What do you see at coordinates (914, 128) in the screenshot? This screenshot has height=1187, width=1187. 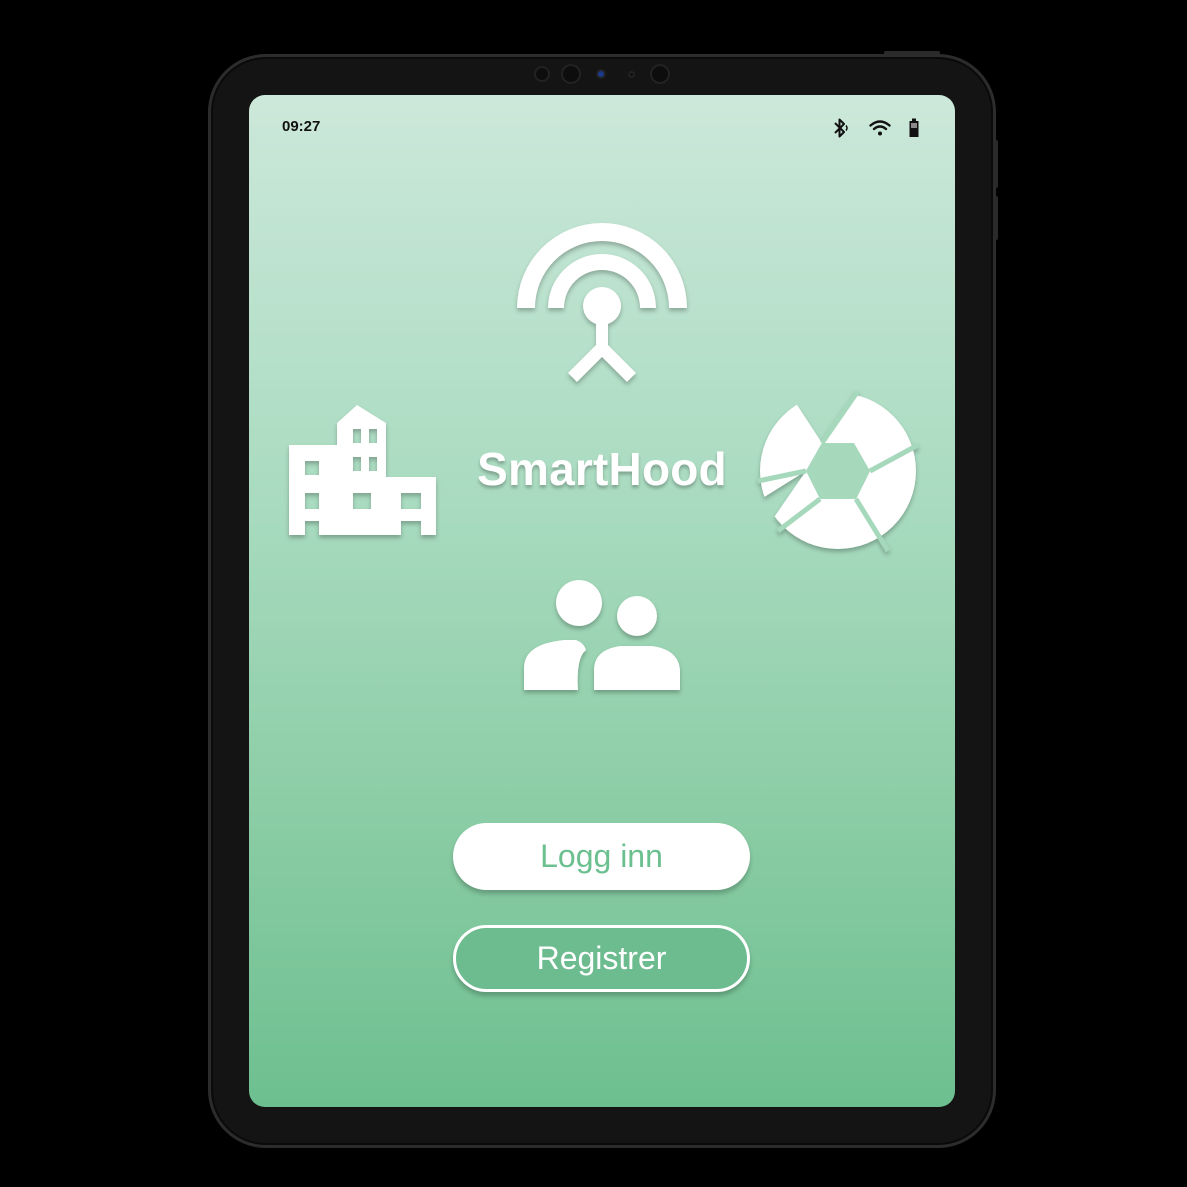 I see `battery-icon` at bounding box center [914, 128].